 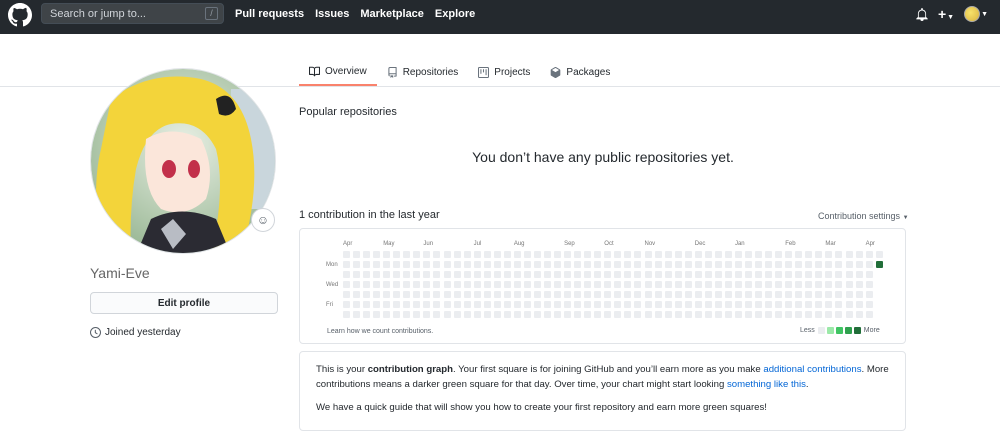 I want to click on nav-explore: Explore, so click(x=455, y=14).